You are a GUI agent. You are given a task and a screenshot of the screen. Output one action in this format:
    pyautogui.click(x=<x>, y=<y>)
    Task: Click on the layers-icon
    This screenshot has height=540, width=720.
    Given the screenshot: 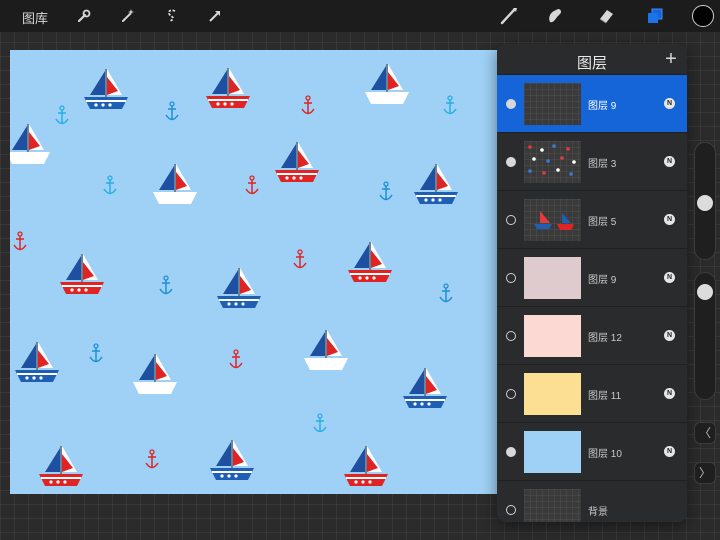 What is the action you would take?
    pyautogui.click(x=655, y=16)
    